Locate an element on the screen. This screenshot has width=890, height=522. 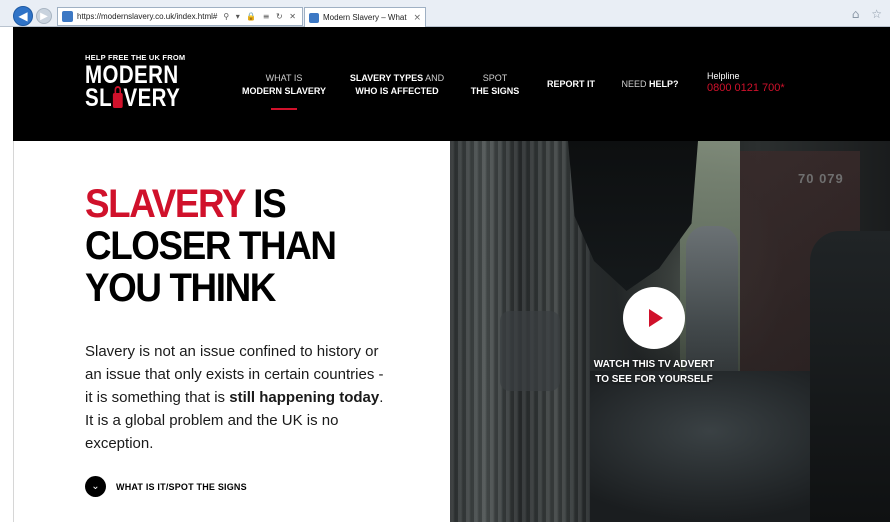
nav-label-line2: WHO IS AFFECTED is located at coordinates (397, 91).